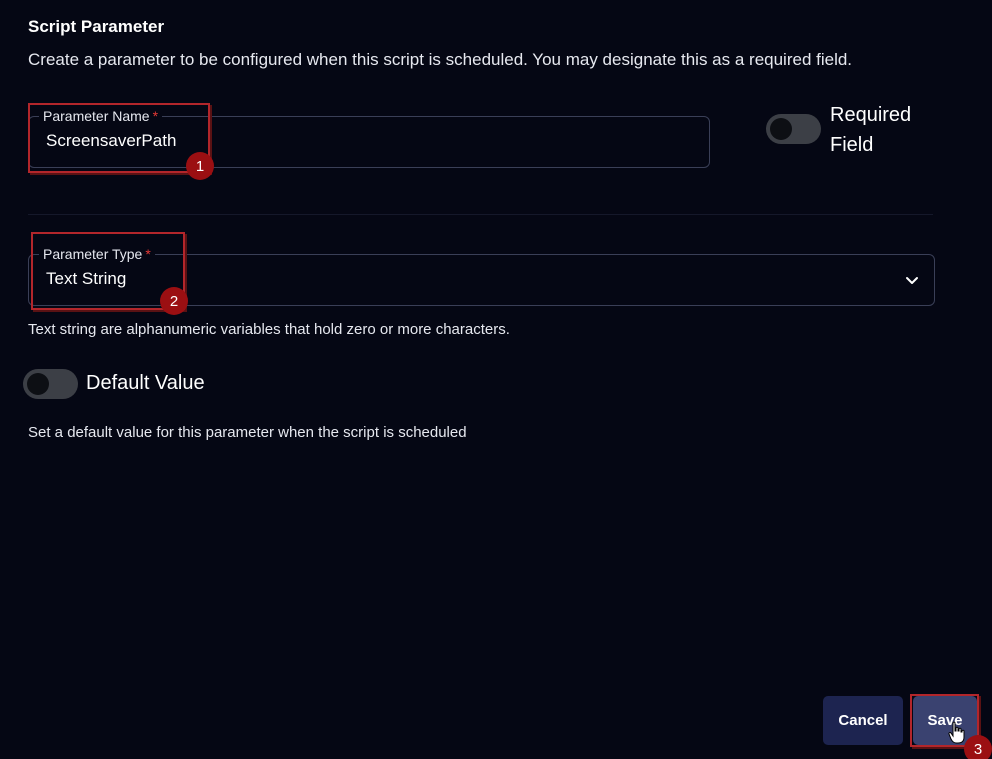 This screenshot has height=759, width=992. Describe the element at coordinates (956, 732) in the screenshot. I see `hand-cursor-icon` at that location.